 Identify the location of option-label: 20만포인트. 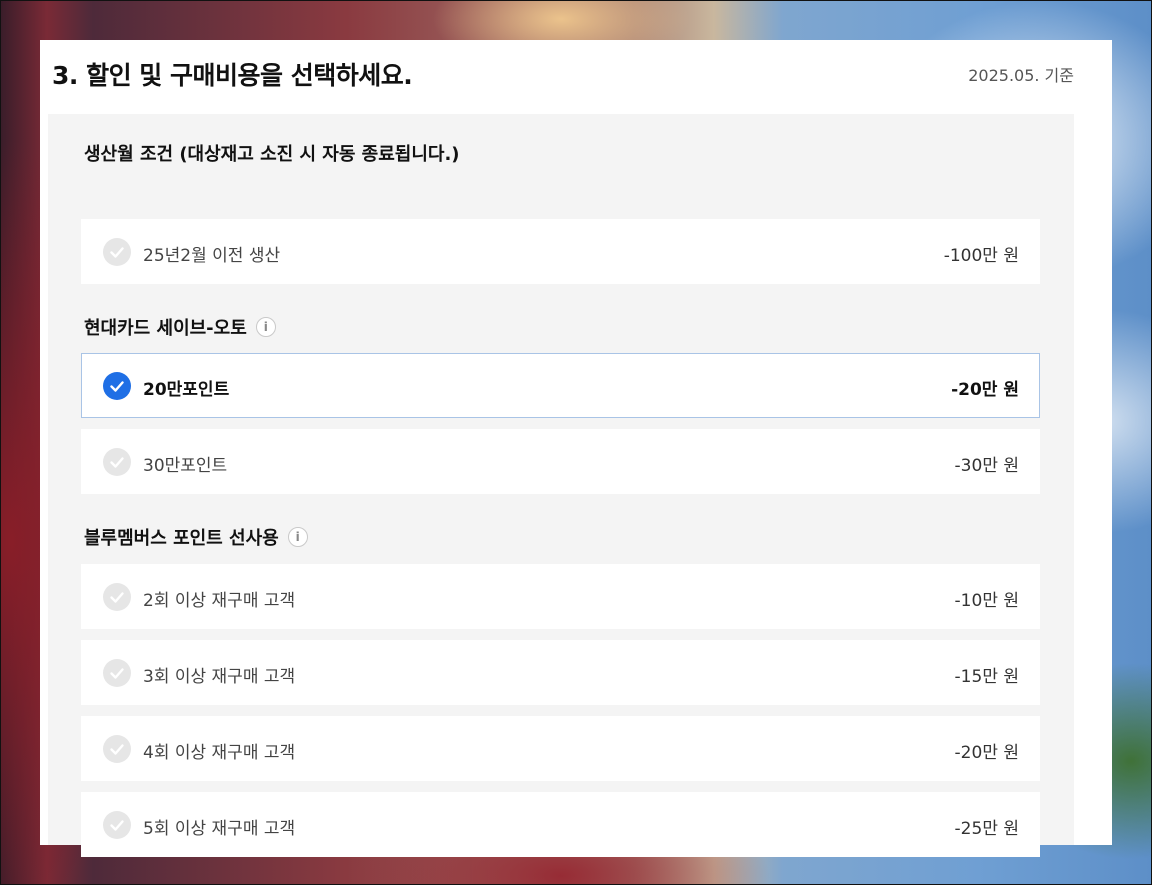
(186, 390).